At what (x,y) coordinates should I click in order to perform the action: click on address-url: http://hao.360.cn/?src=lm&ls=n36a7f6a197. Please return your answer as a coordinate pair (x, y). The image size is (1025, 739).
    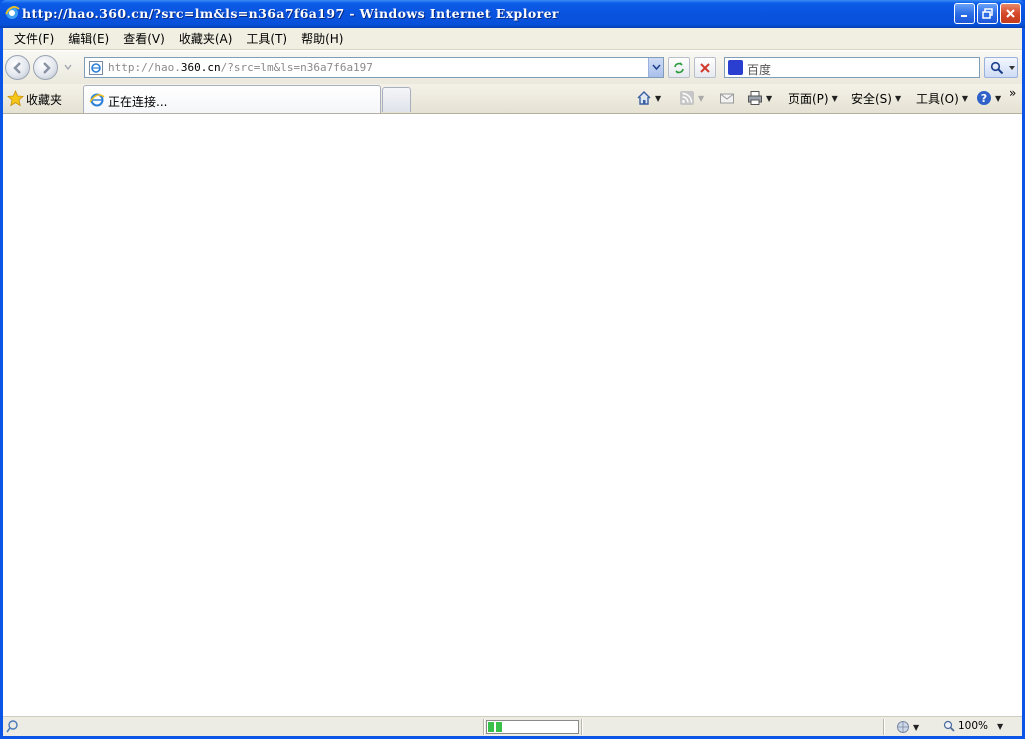
    Looking at the image, I should click on (240, 67).